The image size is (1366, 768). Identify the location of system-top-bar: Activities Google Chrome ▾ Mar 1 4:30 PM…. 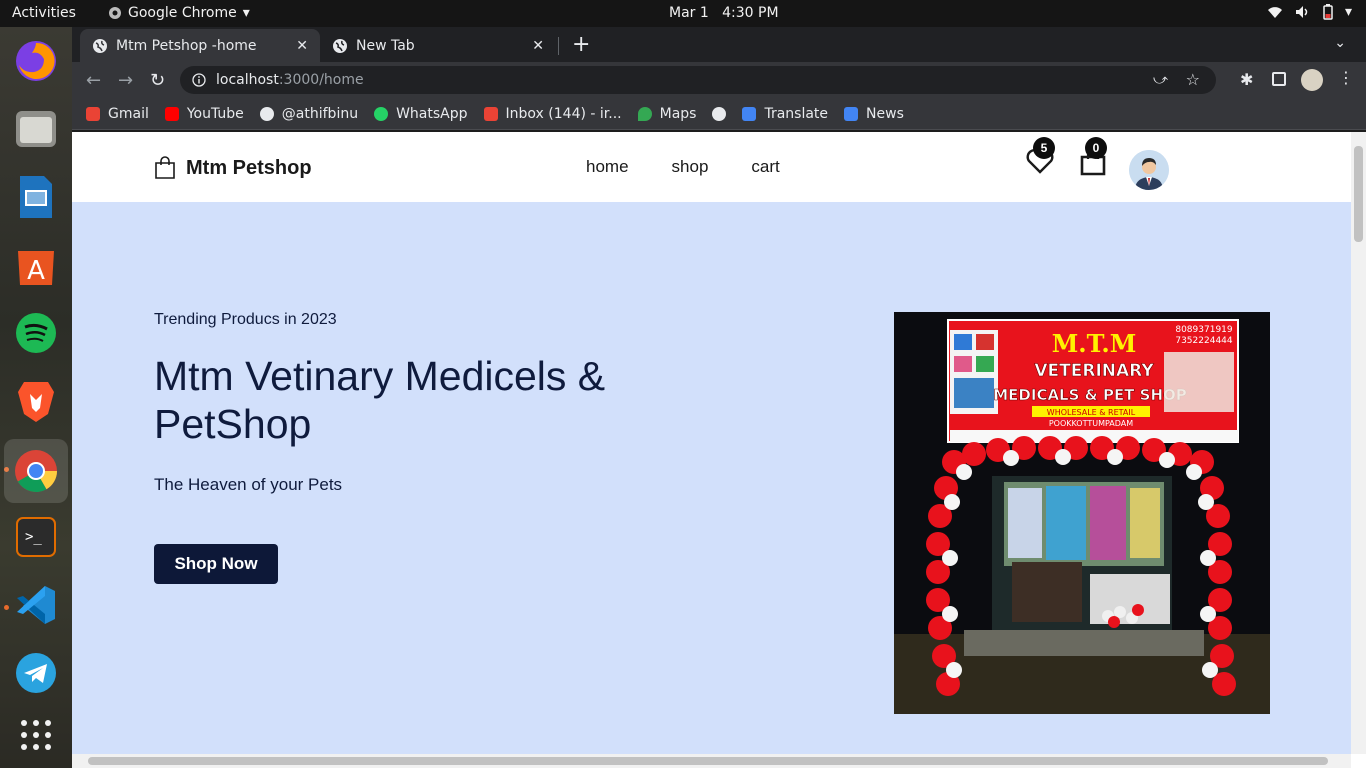
(683, 13).